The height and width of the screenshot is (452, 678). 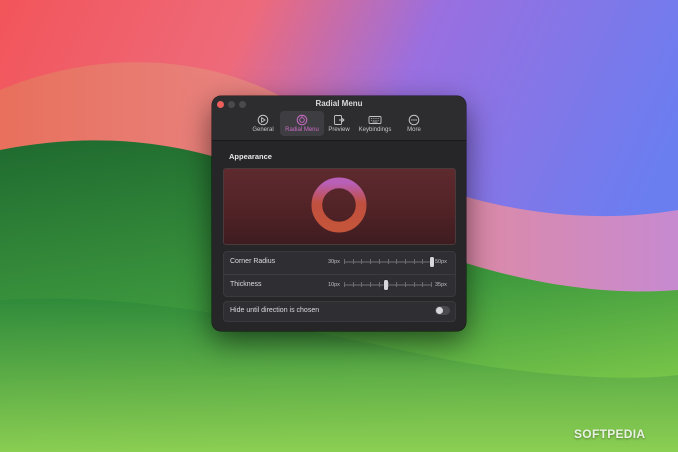 I want to click on radial-ring-preview, so click(x=339, y=205).